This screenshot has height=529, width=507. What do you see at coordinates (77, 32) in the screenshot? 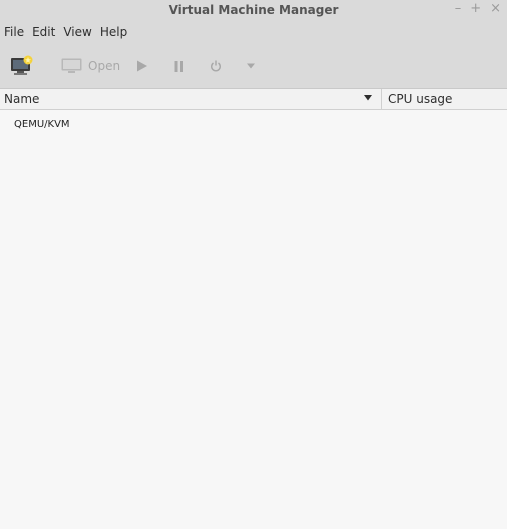
I see `menu-view: View` at bounding box center [77, 32].